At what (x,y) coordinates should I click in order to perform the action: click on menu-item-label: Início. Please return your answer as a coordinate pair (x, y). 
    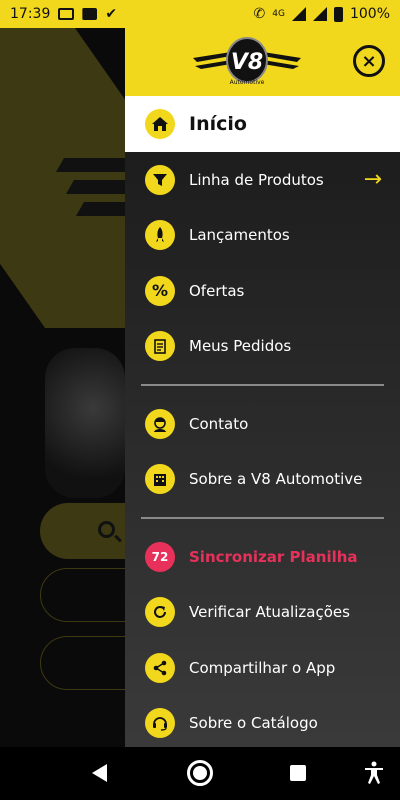
    Looking at the image, I should click on (218, 124).